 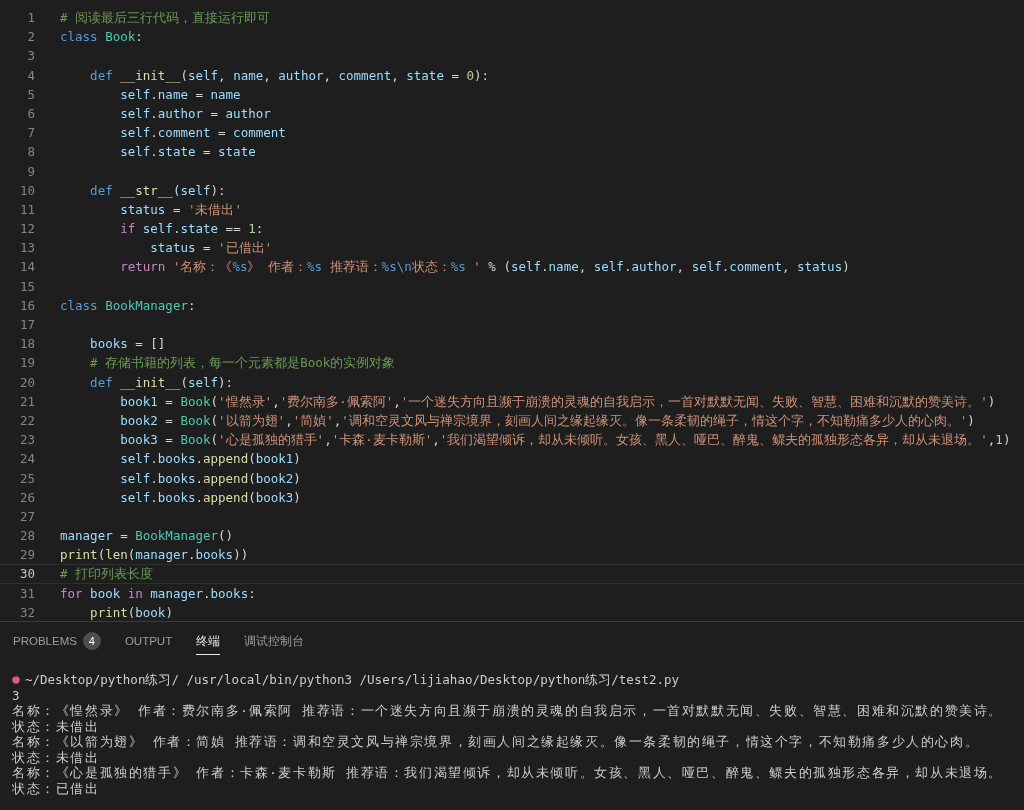 What do you see at coordinates (26, 209) in the screenshot?
I see `line-number: 11` at bounding box center [26, 209].